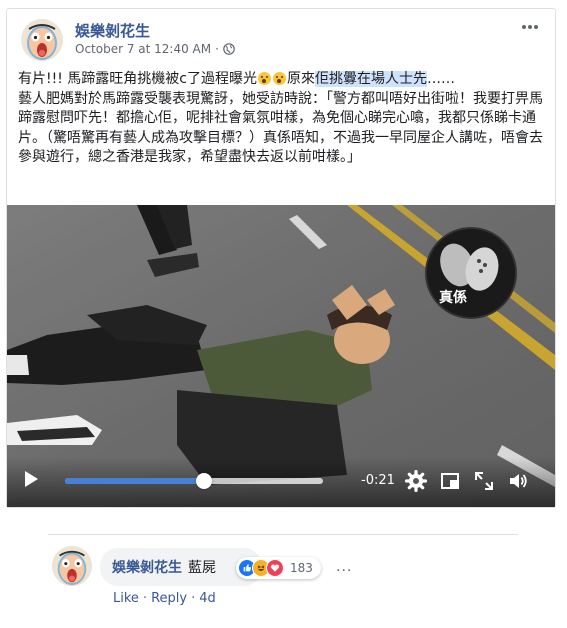  I want to click on fullscreen-icon, so click(484, 481).